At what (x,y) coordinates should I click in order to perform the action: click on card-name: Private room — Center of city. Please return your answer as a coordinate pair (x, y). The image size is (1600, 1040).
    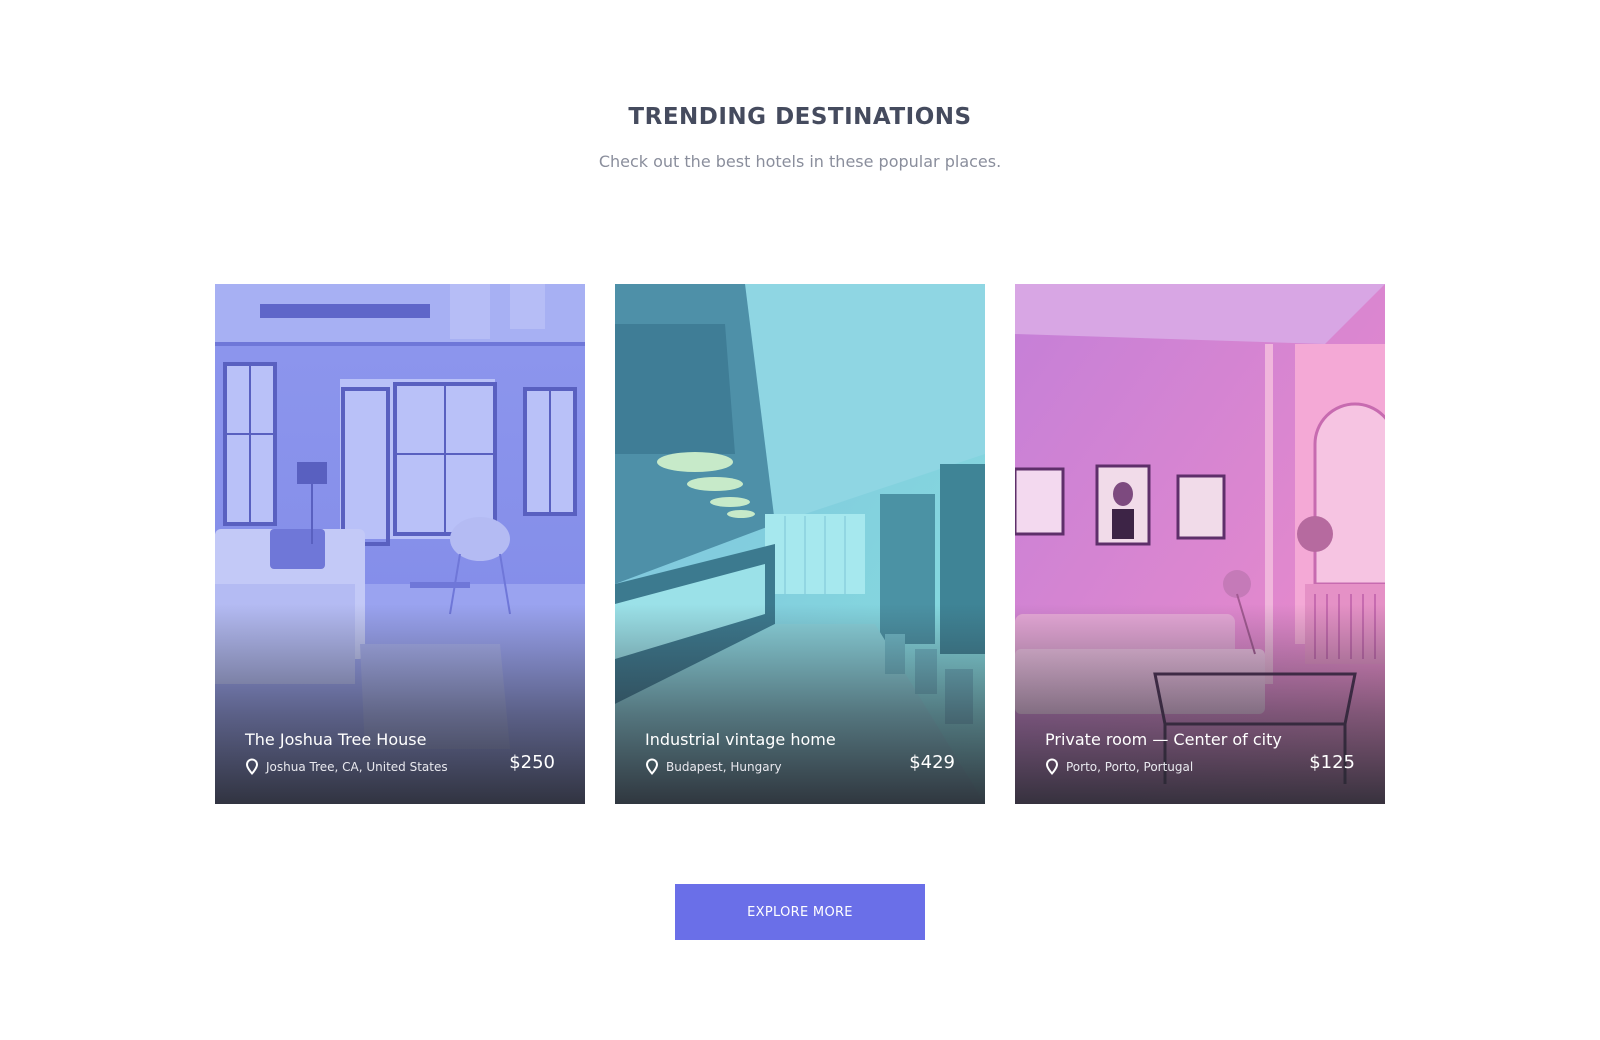
    Looking at the image, I should click on (1163, 739).